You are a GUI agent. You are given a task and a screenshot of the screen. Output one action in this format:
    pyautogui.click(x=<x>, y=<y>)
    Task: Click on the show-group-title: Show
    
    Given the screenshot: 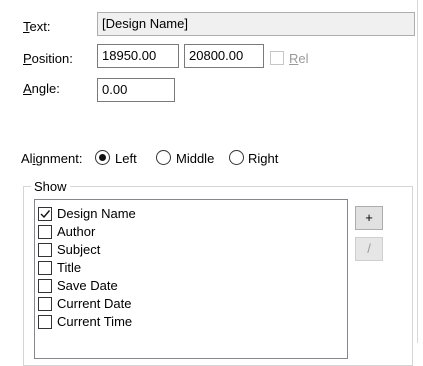 What is the action you would take?
    pyautogui.click(x=50, y=186)
    